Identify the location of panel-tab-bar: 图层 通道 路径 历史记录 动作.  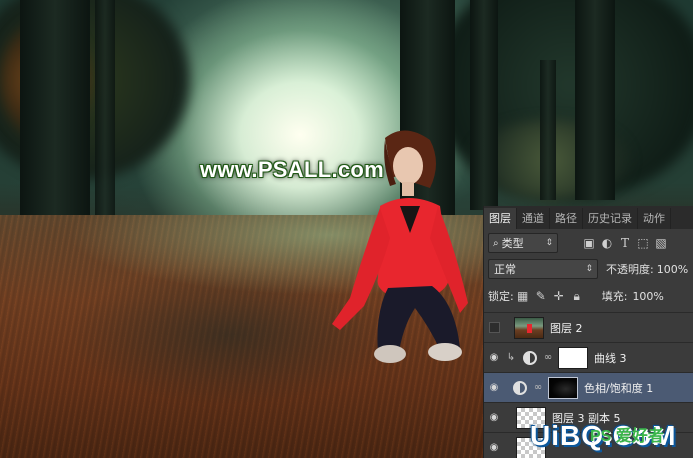
(588, 217).